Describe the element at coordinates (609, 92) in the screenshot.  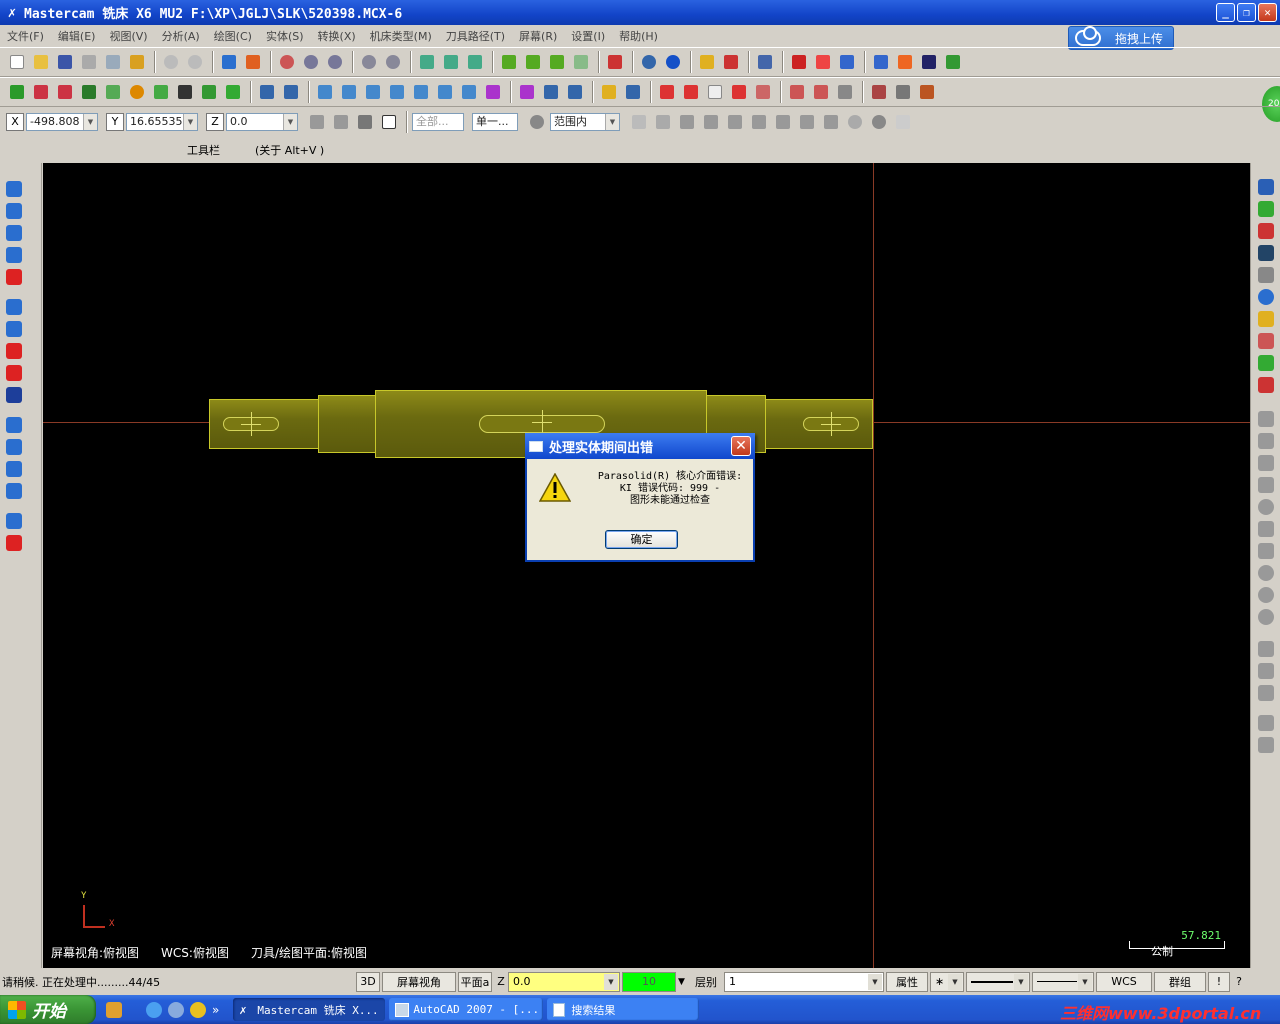
I see `bulb-icon` at that location.